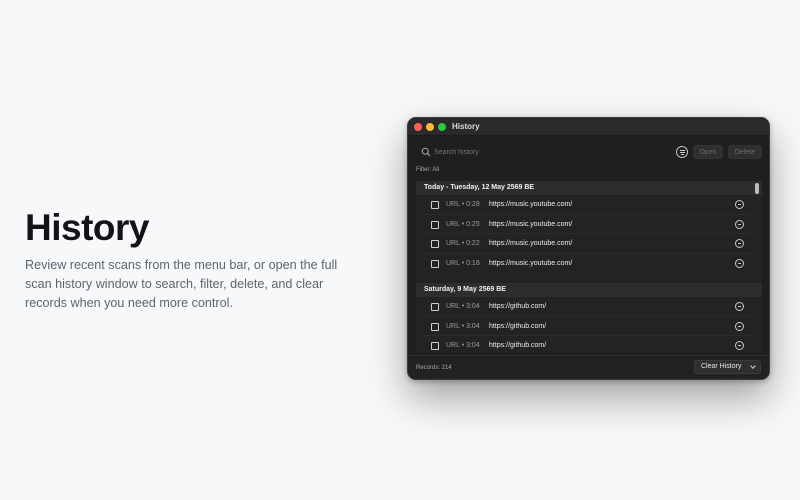 Image resolution: width=800 pixels, height=500 pixels. Describe the element at coordinates (745, 152) in the screenshot. I see `delete-button: Delete` at that location.